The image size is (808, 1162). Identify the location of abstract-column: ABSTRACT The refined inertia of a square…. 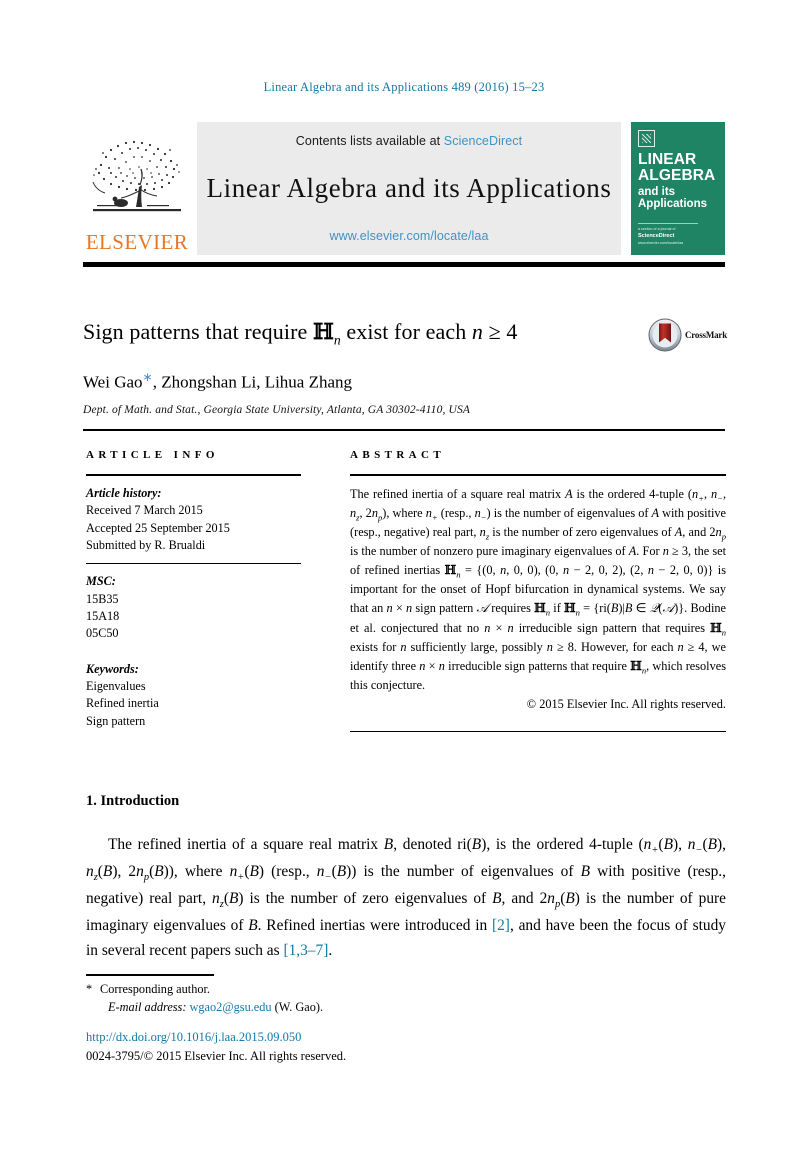
(538, 580).